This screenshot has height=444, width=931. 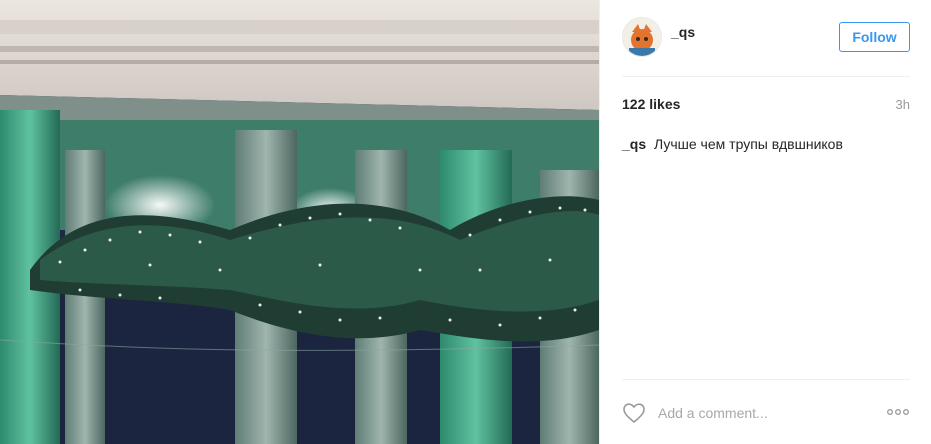 I want to click on avatar-illustration, so click(x=642, y=37).